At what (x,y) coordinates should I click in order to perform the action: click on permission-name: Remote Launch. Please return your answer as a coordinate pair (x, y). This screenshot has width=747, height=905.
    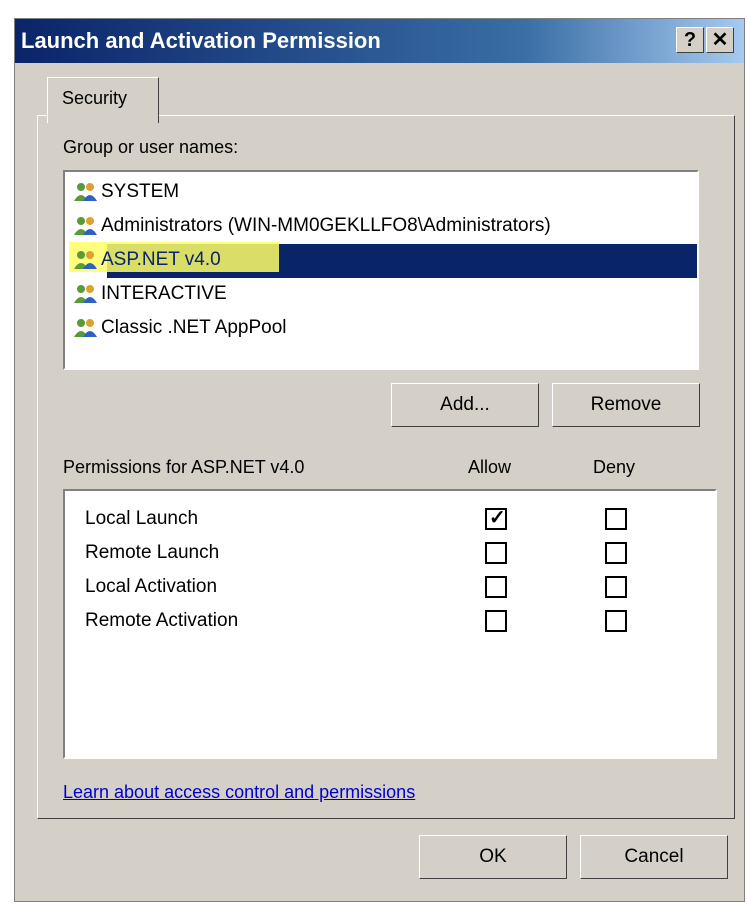
    Looking at the image, I should click on (152, 552).